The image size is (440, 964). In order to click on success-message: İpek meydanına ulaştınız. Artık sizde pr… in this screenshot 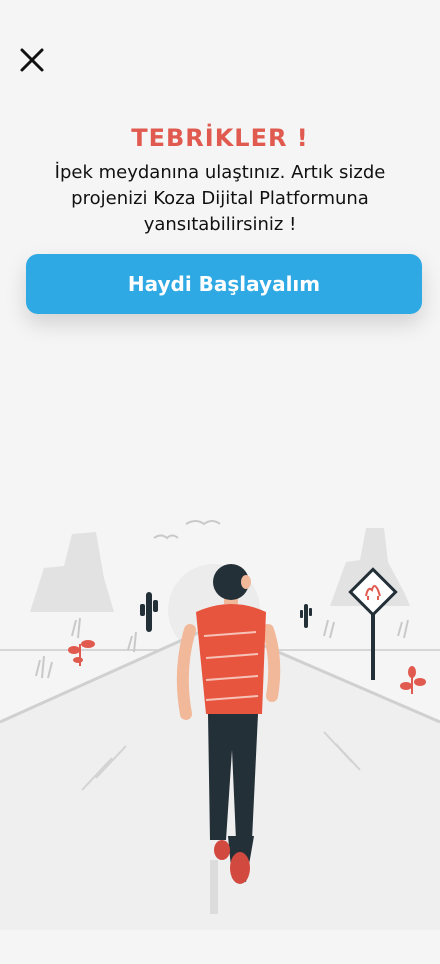, I will do `click(220, 198)`.